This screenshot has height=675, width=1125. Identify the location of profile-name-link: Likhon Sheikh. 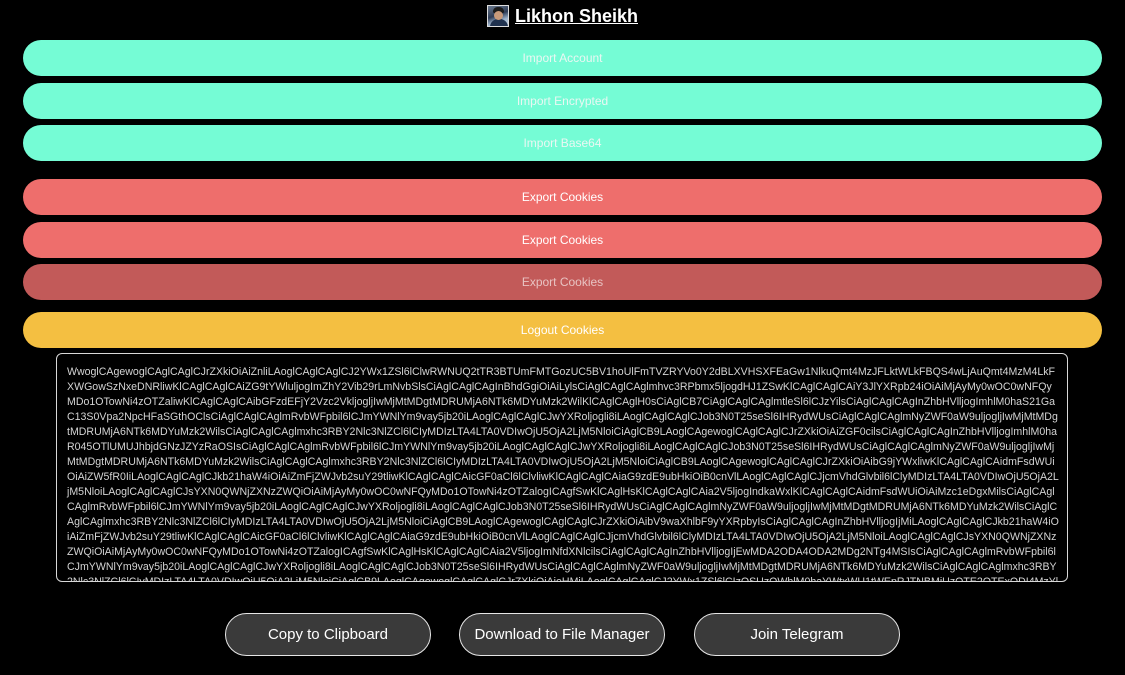
(576, 16).